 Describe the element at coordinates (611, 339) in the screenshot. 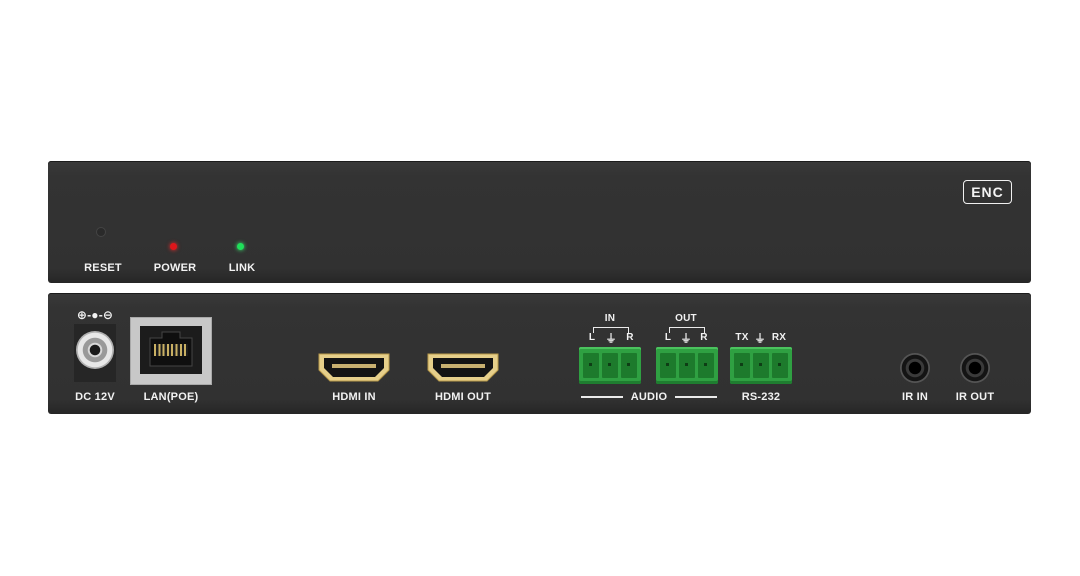

I see `audio-in-ground-icon: ⏚` at that location.